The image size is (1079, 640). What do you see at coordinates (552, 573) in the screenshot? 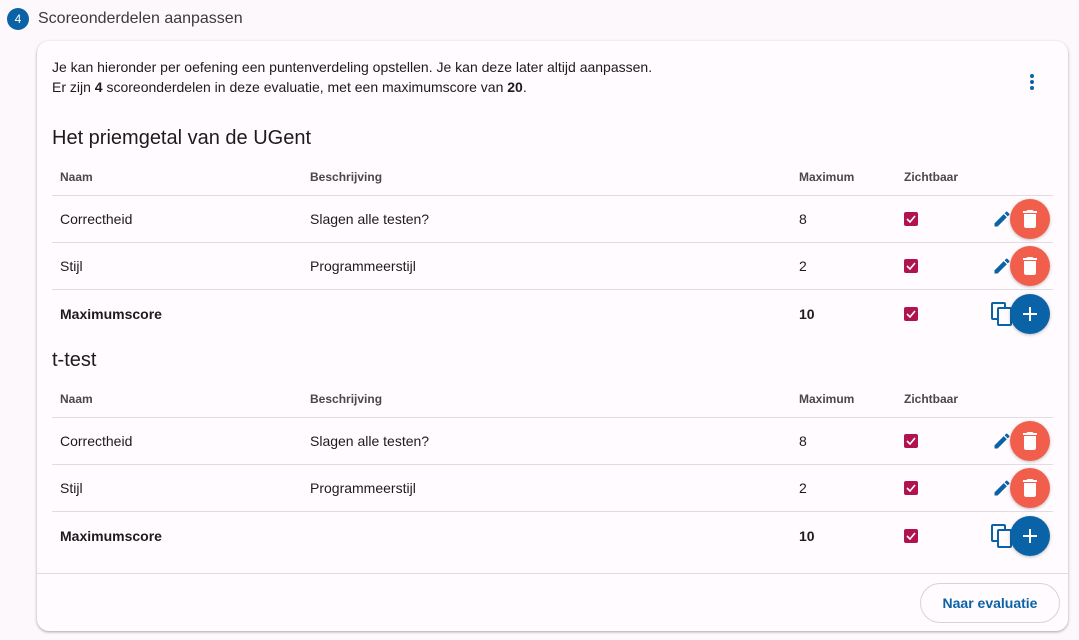
I see `footer-divider` at bounding box center [552, 573].